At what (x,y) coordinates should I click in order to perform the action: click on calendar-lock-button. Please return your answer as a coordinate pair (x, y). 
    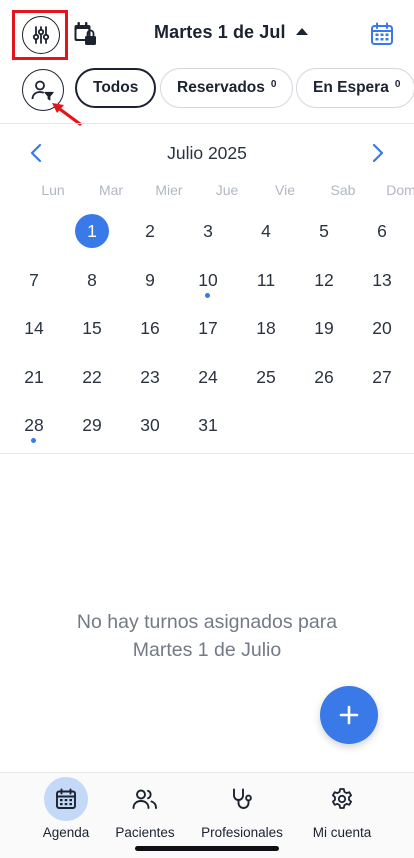
    Looking at the image, I should click on (85, 34).